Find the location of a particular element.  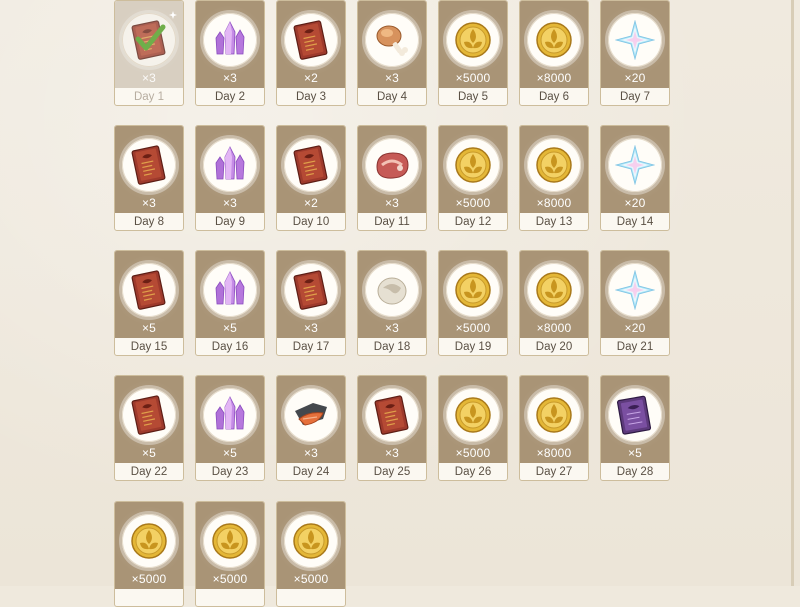

sparkle-icon is located at coordinates (173, 15).